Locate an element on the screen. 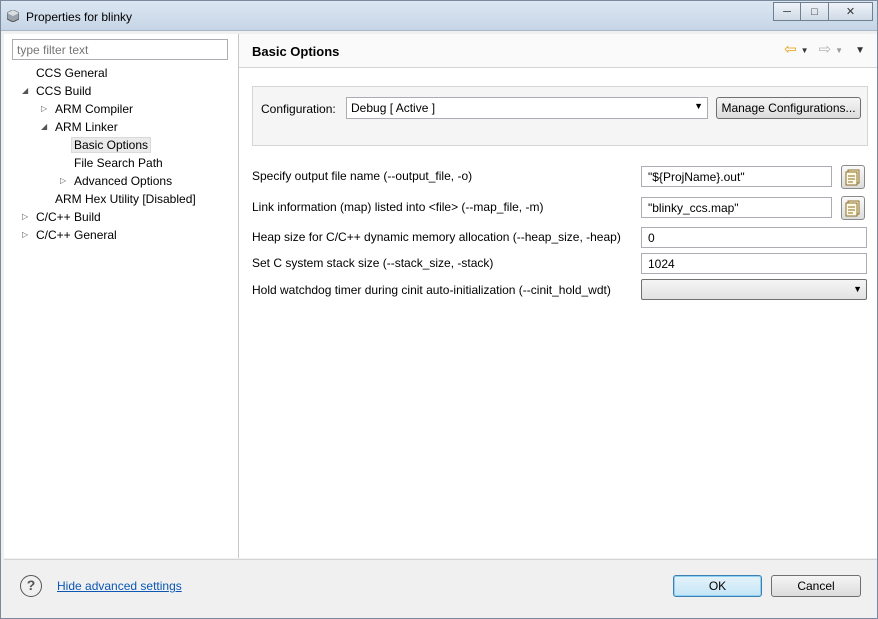 This screenshot has width=878, height=619. tree-item-label: CCS Build is located at coordinates (64, 91).